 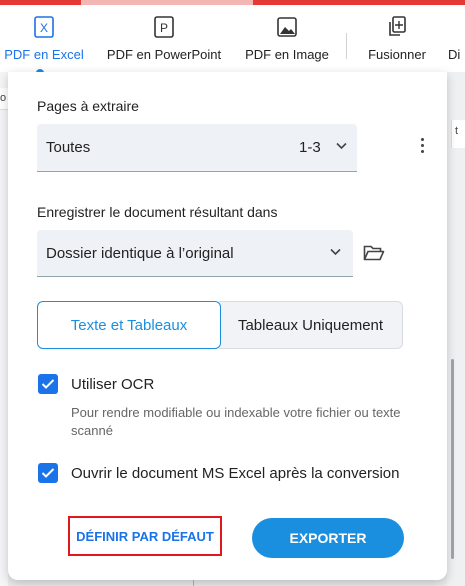 I want to click on mode-tables-only: Tableaux Uniquement, so click(x=311, y=325).